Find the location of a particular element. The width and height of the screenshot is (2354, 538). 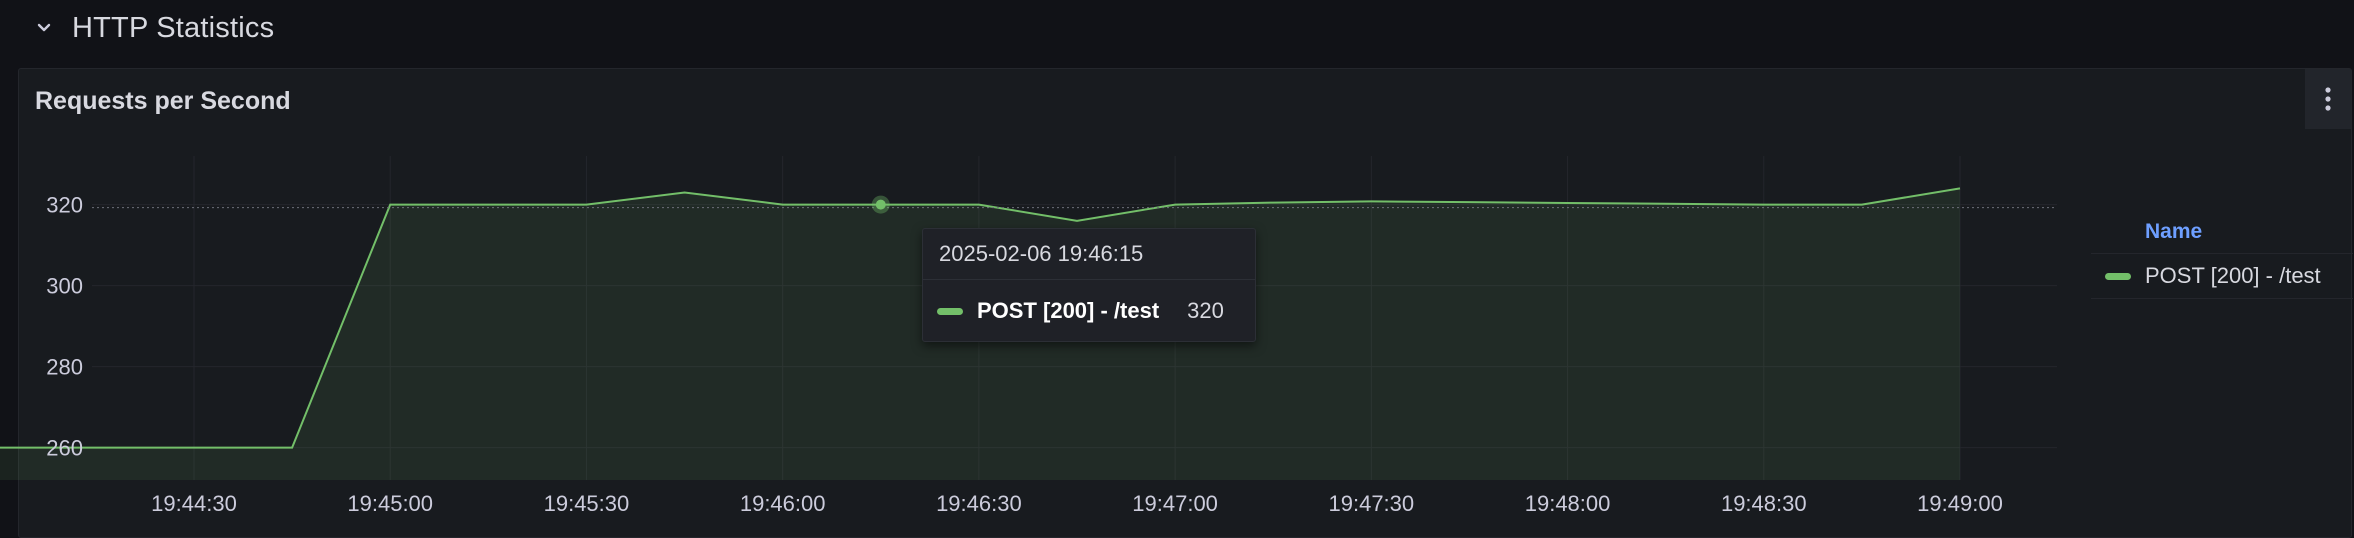

x-tick-label: 19:49:00 is located at coordinates (1960, 503).